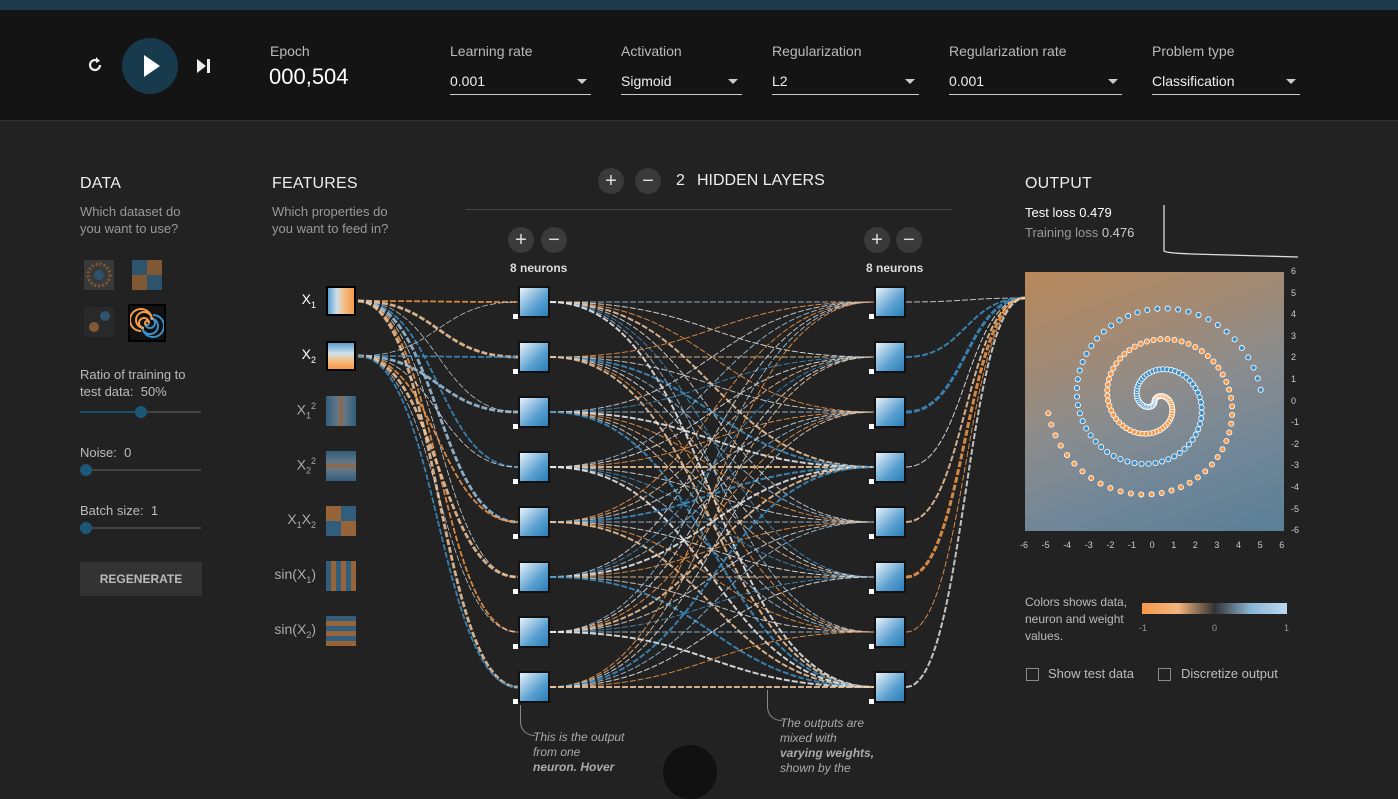  I want to click on output-title: OUTPUT, so click(1058, 183).